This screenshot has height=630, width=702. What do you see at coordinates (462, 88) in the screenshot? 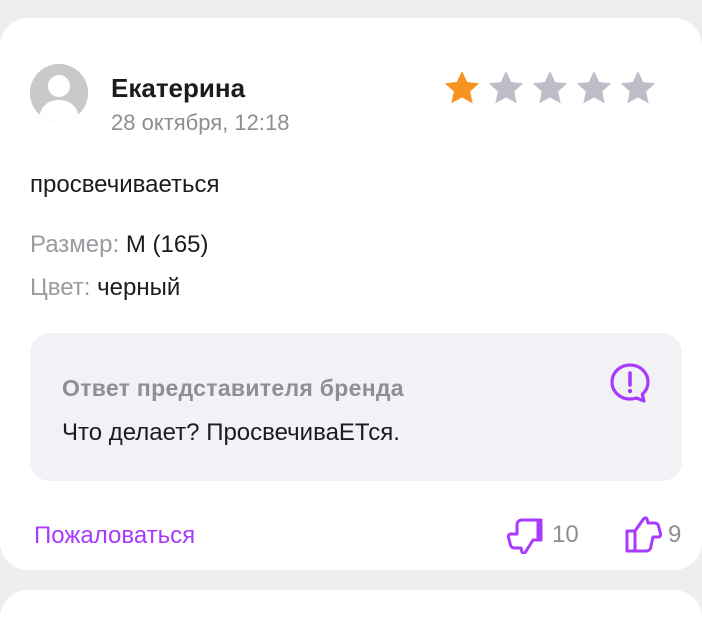
I see `star-filled-icon` at bounding box center [462, 88].